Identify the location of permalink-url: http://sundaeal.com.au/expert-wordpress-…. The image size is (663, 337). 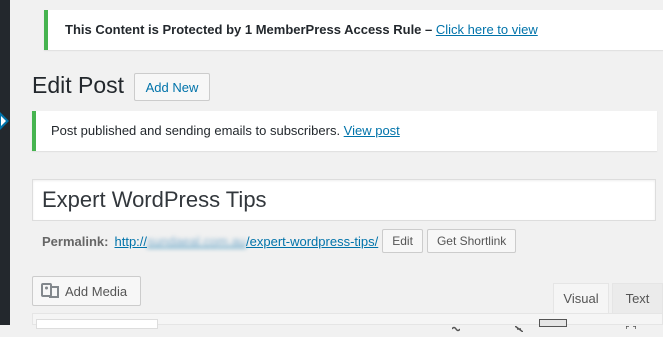
(246, 241).